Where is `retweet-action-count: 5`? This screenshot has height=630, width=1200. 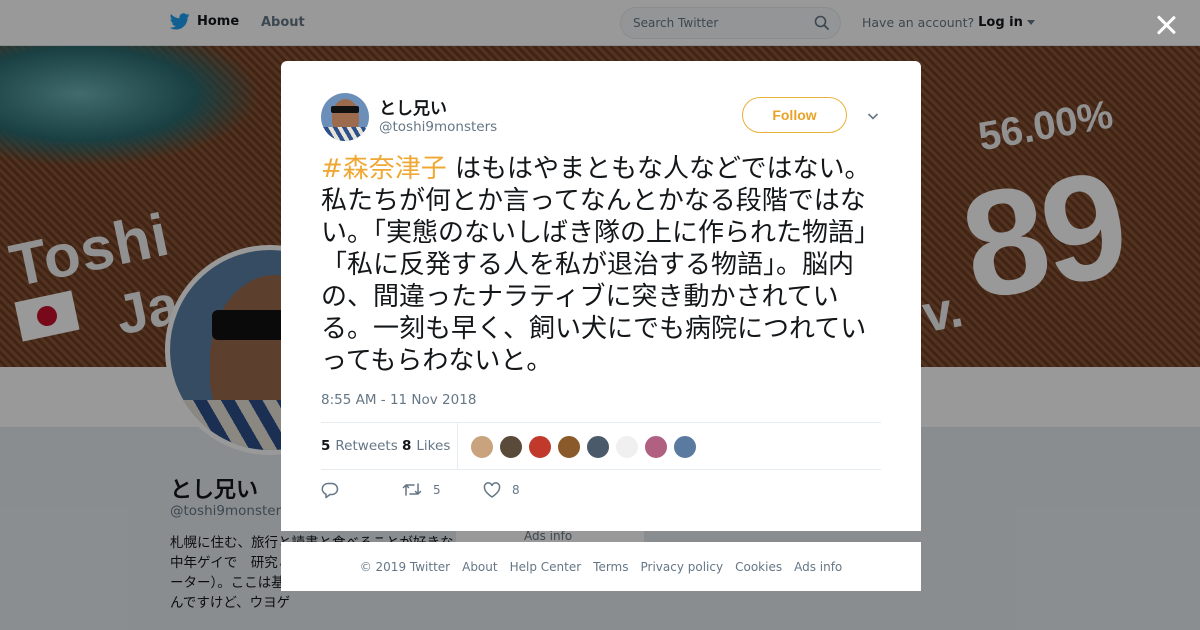 retweet-action-count: 5 is located at coordinates (437, 489).